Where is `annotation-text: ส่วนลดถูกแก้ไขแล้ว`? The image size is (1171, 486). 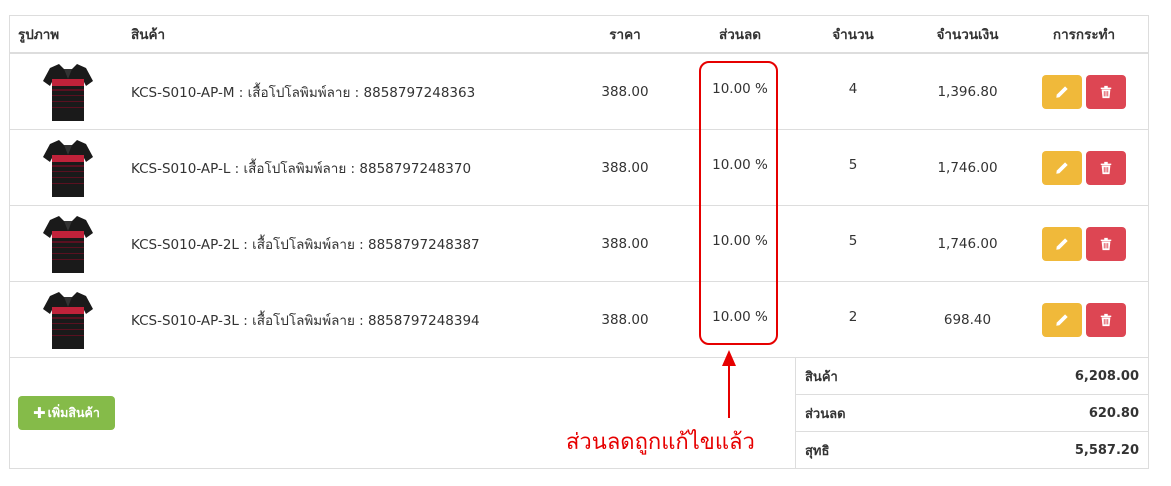 annotation-text: ส่วนลดถูกแก้ไขแล้ว is located at coordinates (660, 442).